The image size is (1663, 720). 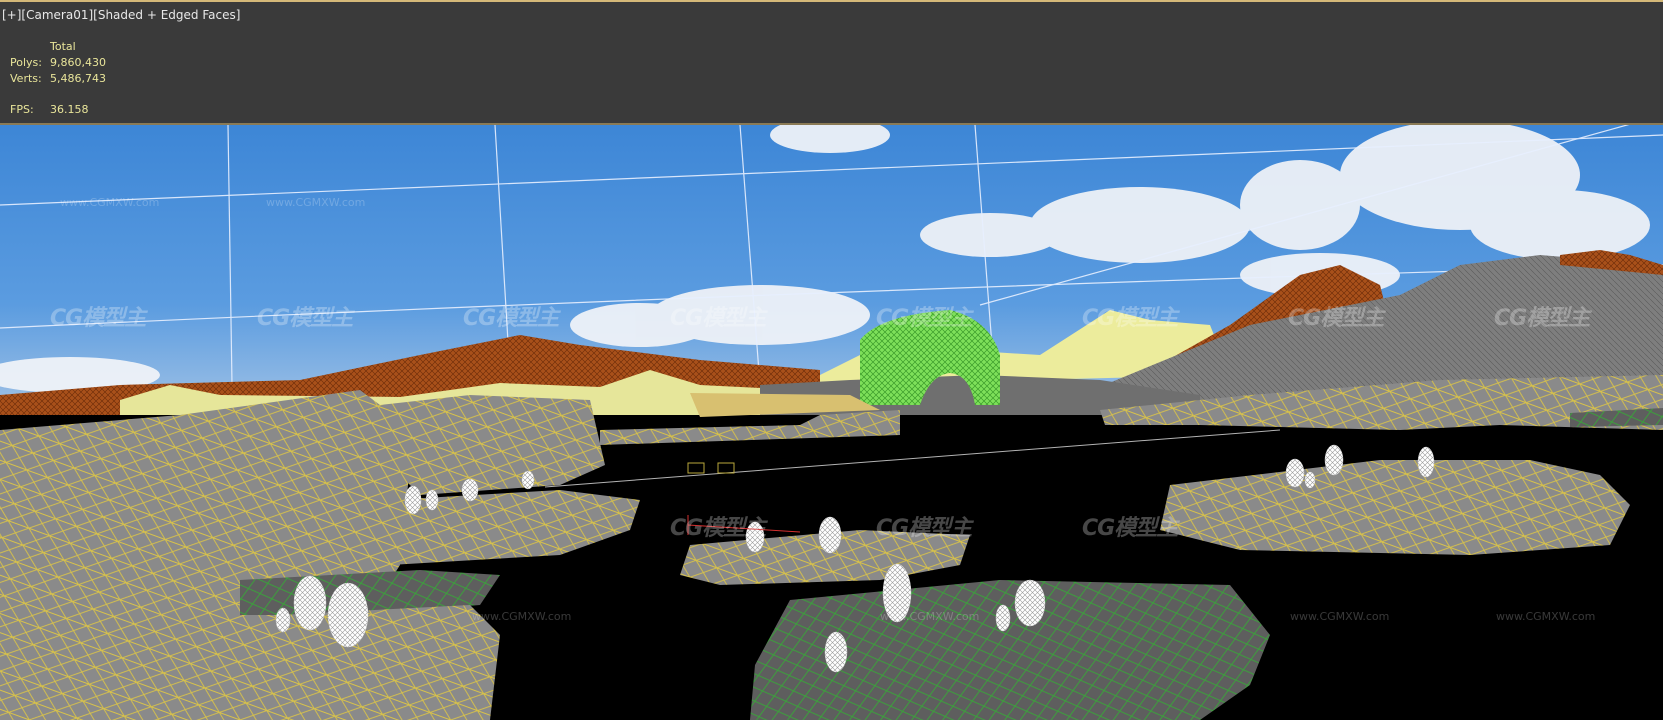 I want to click on stats-polys-label: Polys:, so click(x=26, y=62).